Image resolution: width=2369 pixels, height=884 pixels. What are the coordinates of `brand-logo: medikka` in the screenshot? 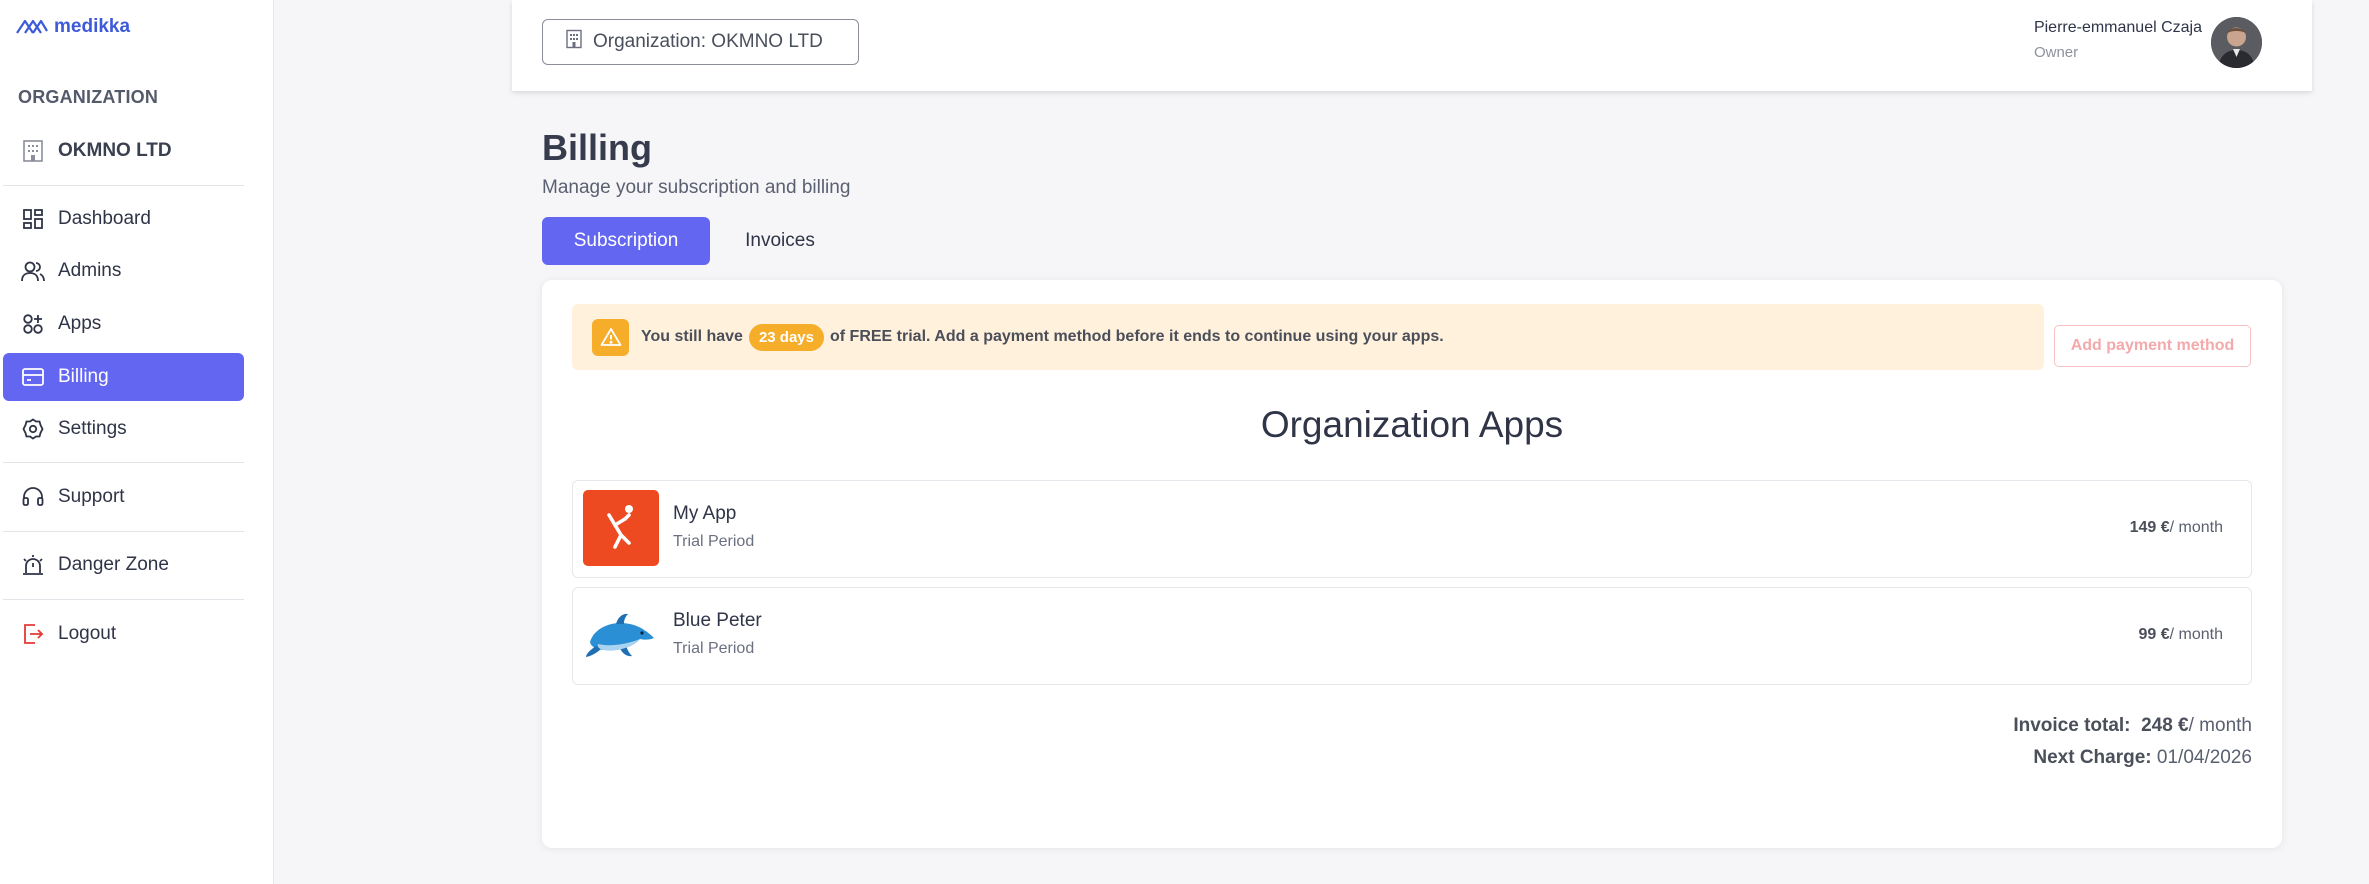 It's located at (72, 27).